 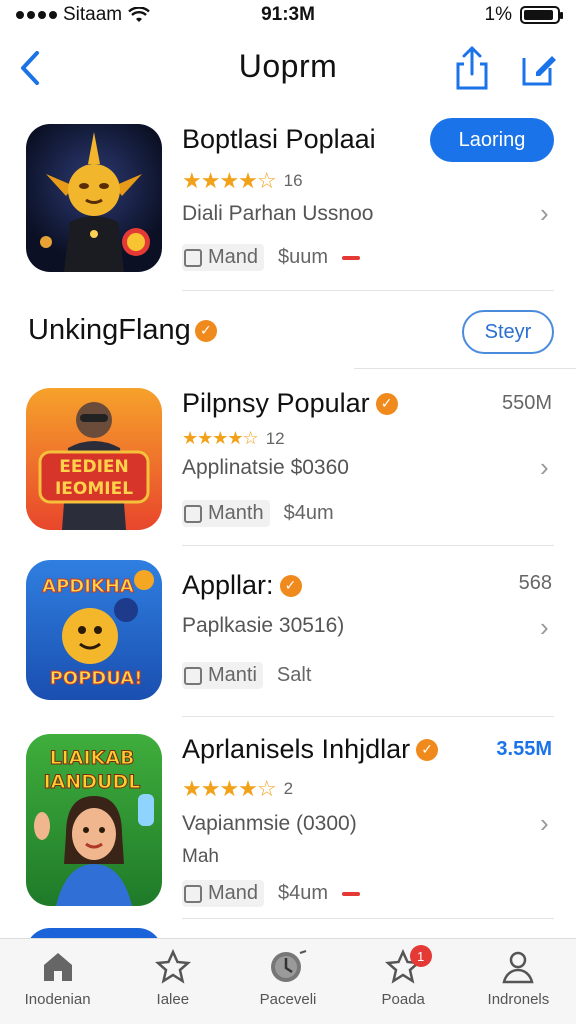 I want to click on tag-label: Manth, so click(x=236, y=513).